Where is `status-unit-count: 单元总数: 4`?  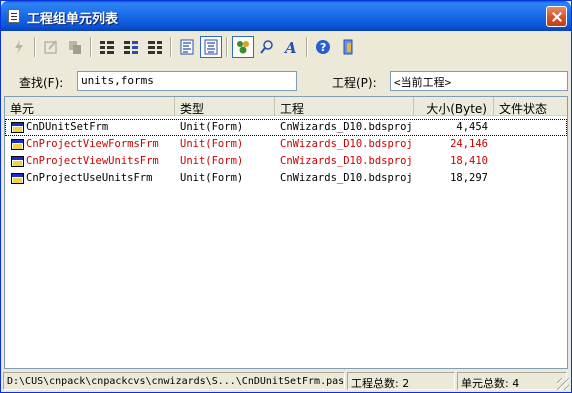 status-unit-count: 单元总数: 4 is located at coordinates (512, 381).